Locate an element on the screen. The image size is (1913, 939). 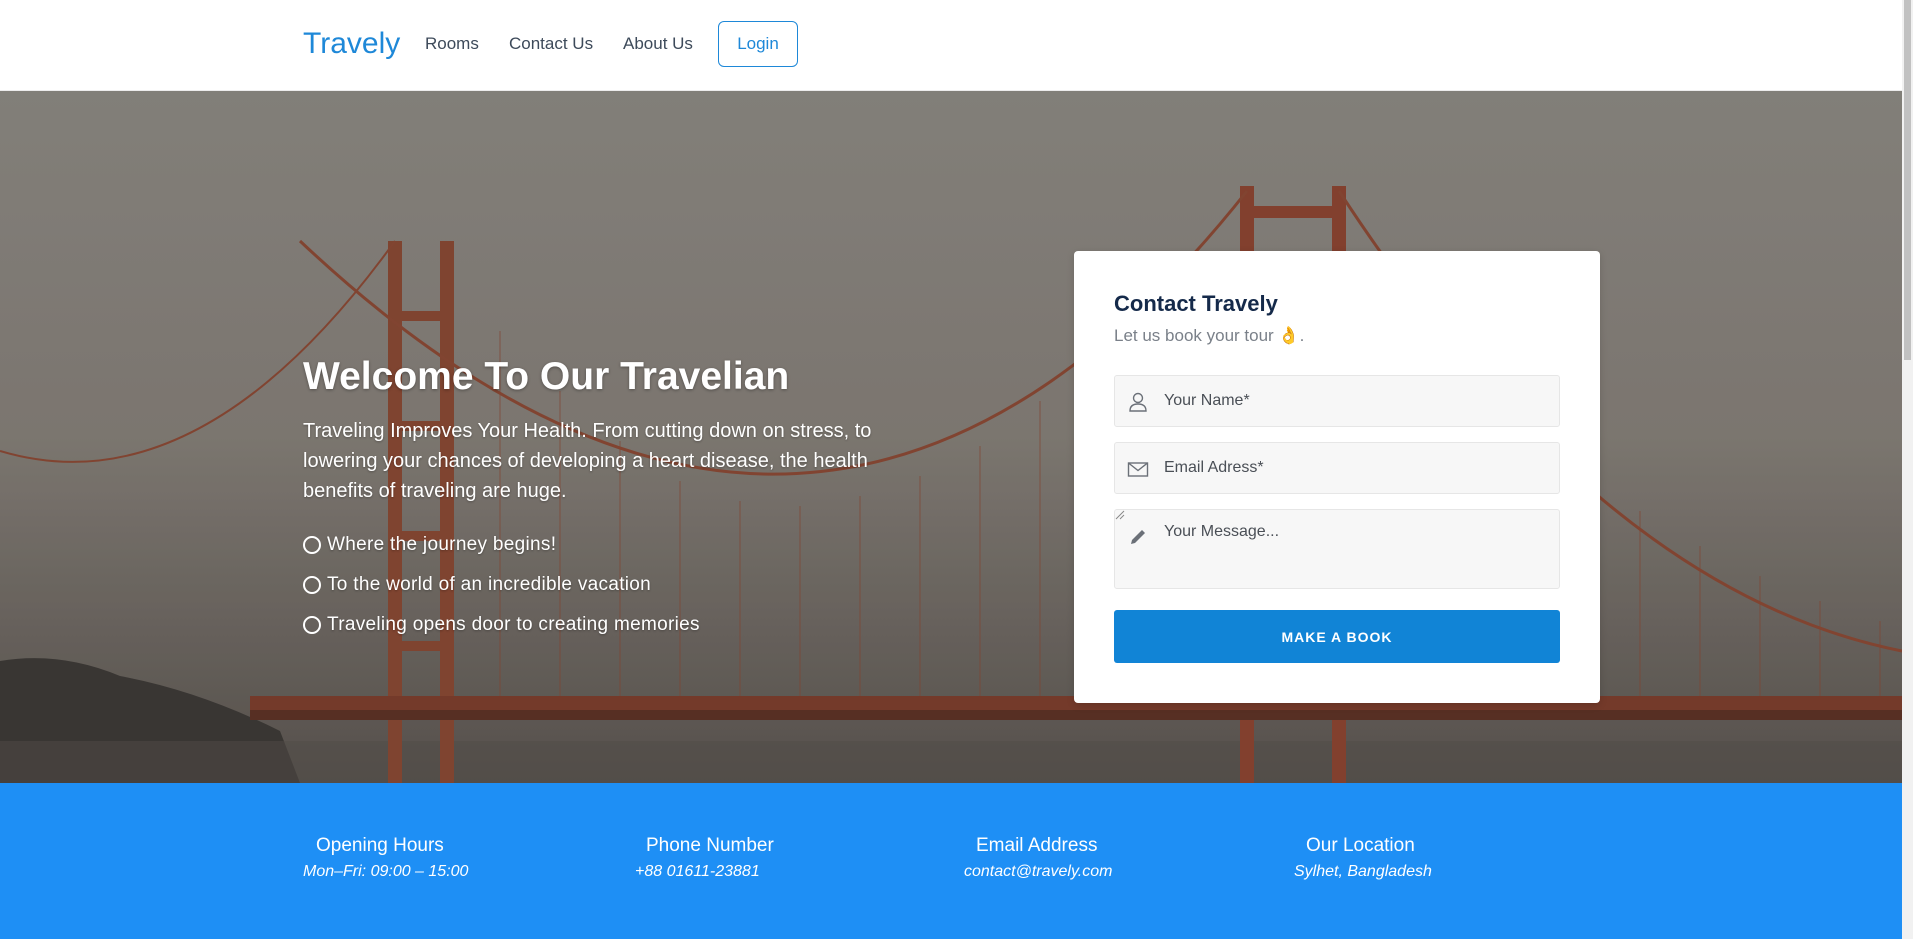
name-placeholder: Your Name* is located at coordinates (1207, 400).